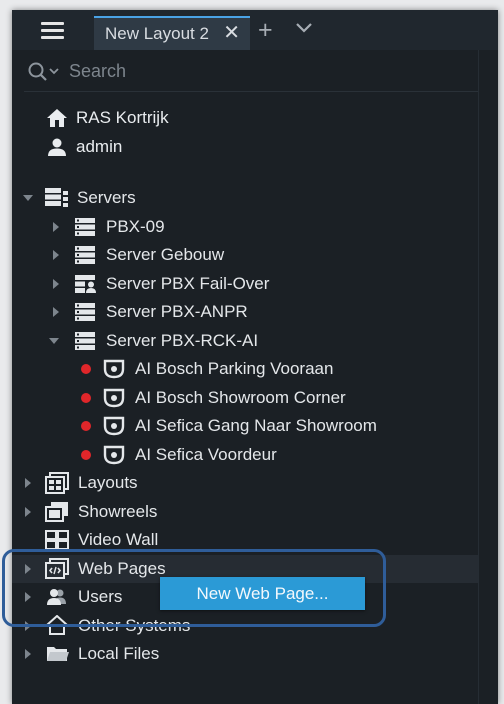 The height and width of the screenshot is (704, 504). What do you see at coordinates (122, 117) in the screenshot?
I see `system-name: RAS Kortrijk` at bounding box center [122, 117].